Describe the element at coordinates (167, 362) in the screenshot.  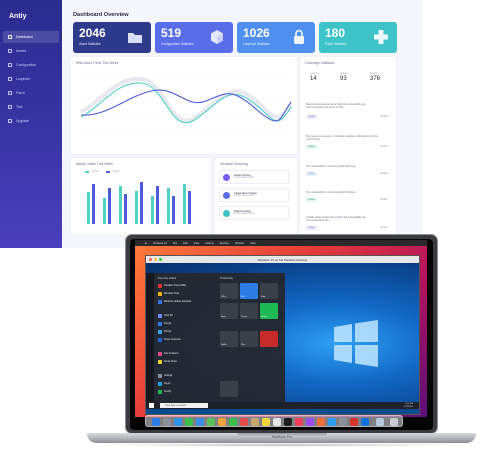
I see `start-app-item: Sticky Notes` at that location.